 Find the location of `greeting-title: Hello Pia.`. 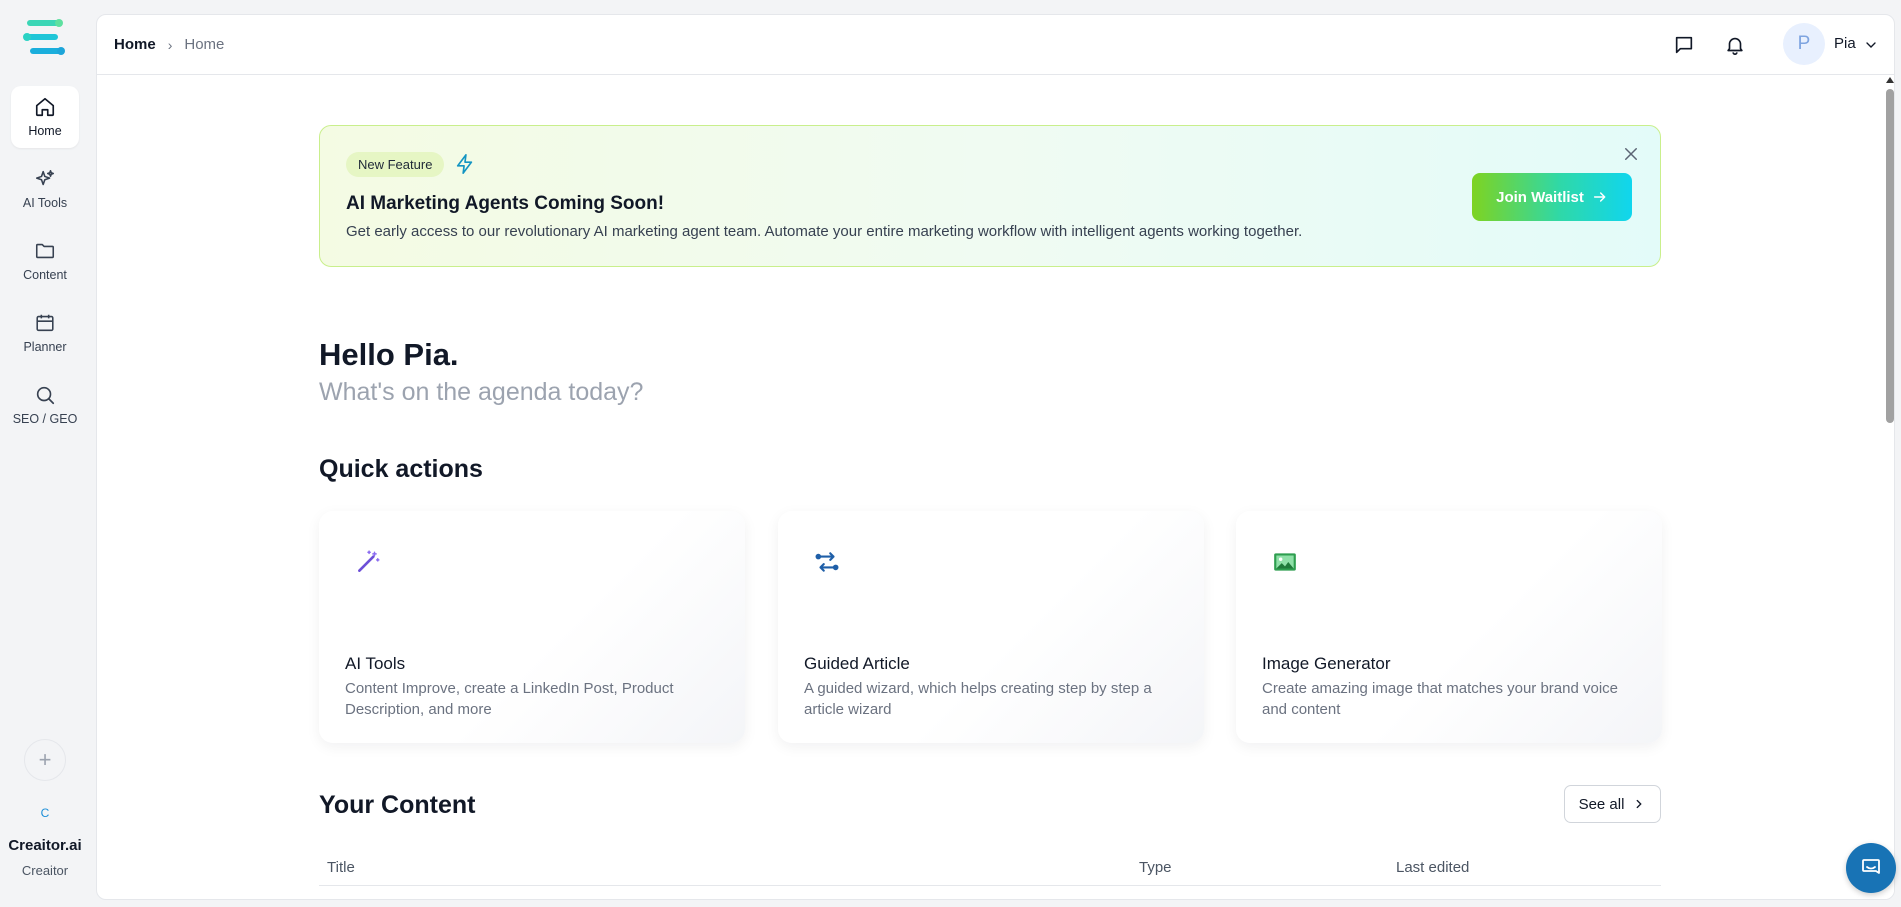

greeting-title: Hello Pia. is located at coordinates (389, 354).